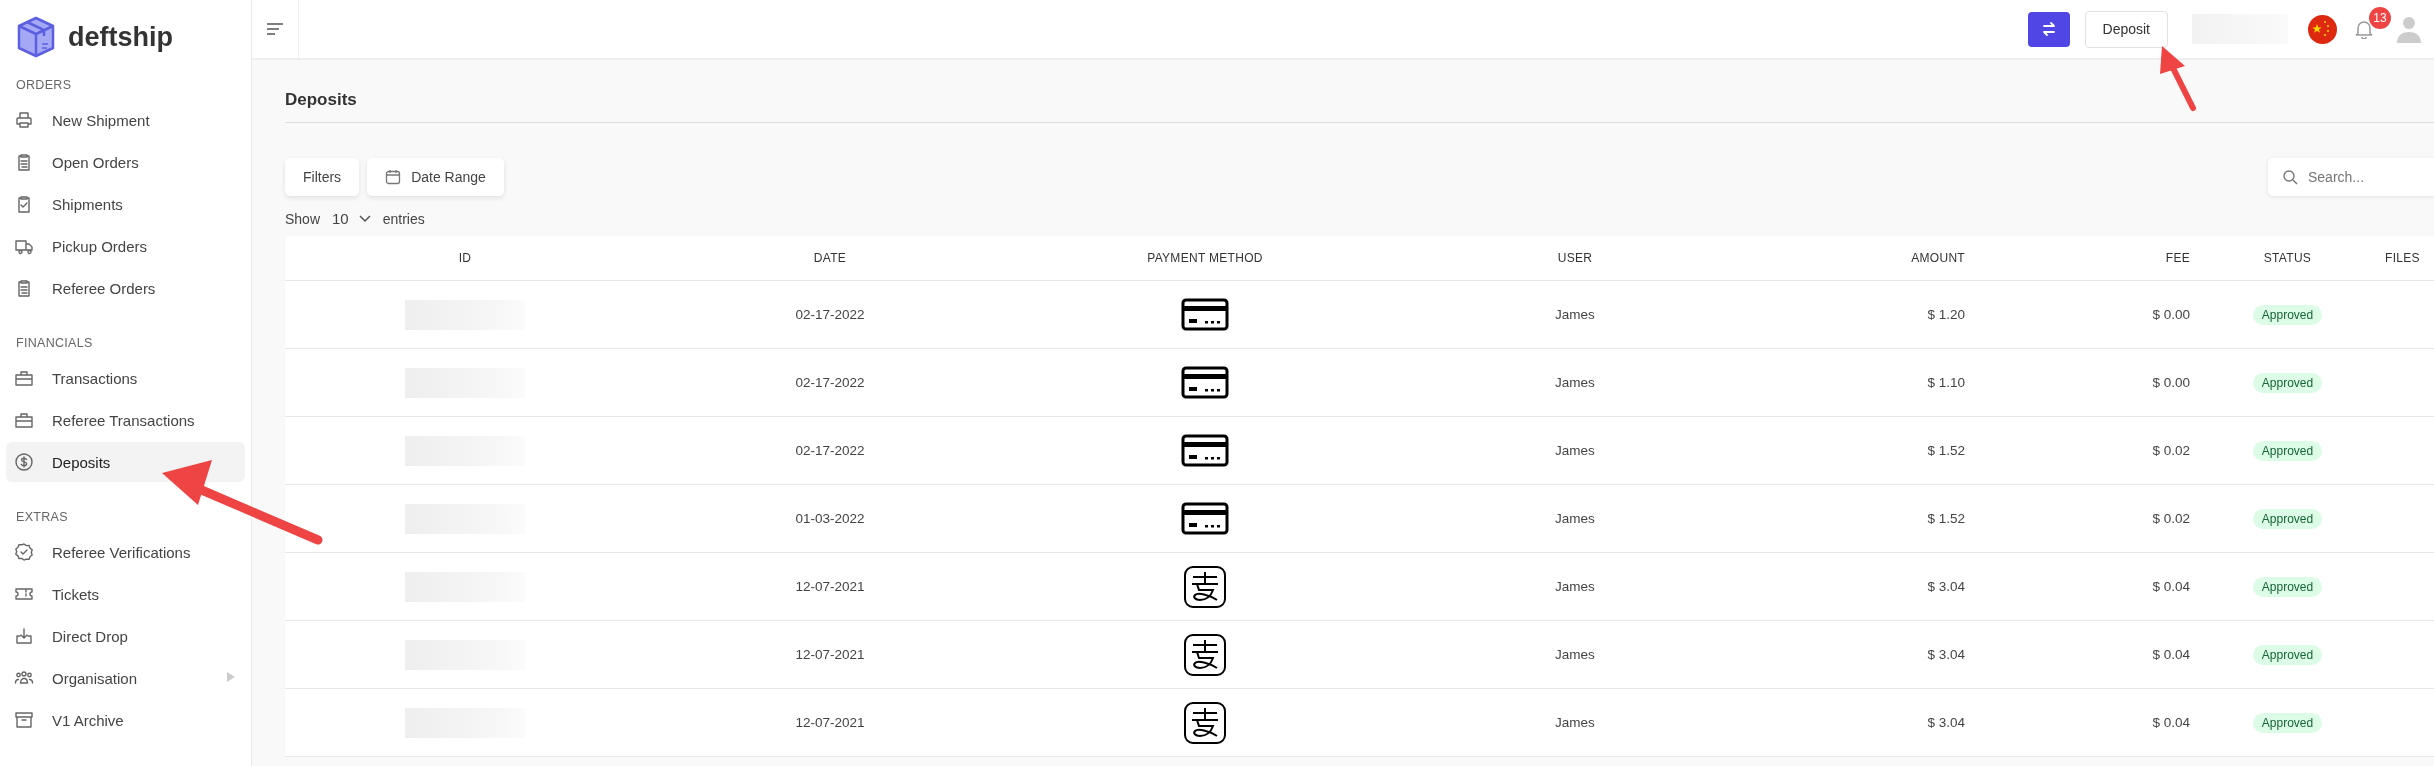 Image resolution: width=2434 pixels, height=766 pixels. I want to click on sidebar-item: Referee Orders, so click(125, 288).